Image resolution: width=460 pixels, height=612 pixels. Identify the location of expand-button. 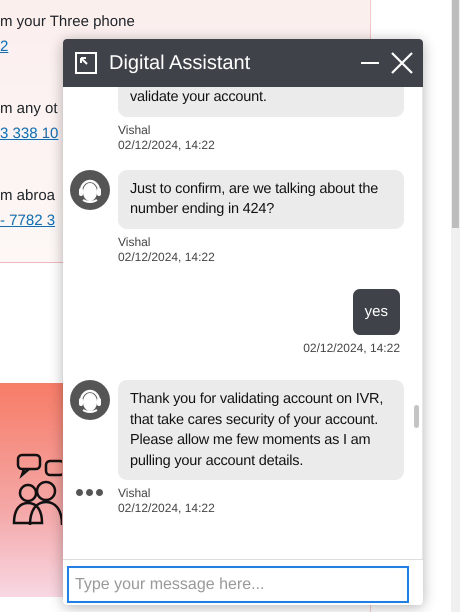
(86, 63).